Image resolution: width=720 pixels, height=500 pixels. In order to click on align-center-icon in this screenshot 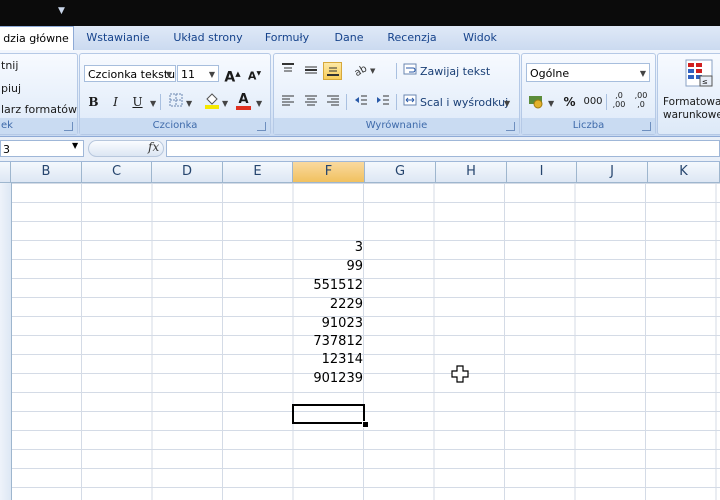, I will do `click(310, 102)`.